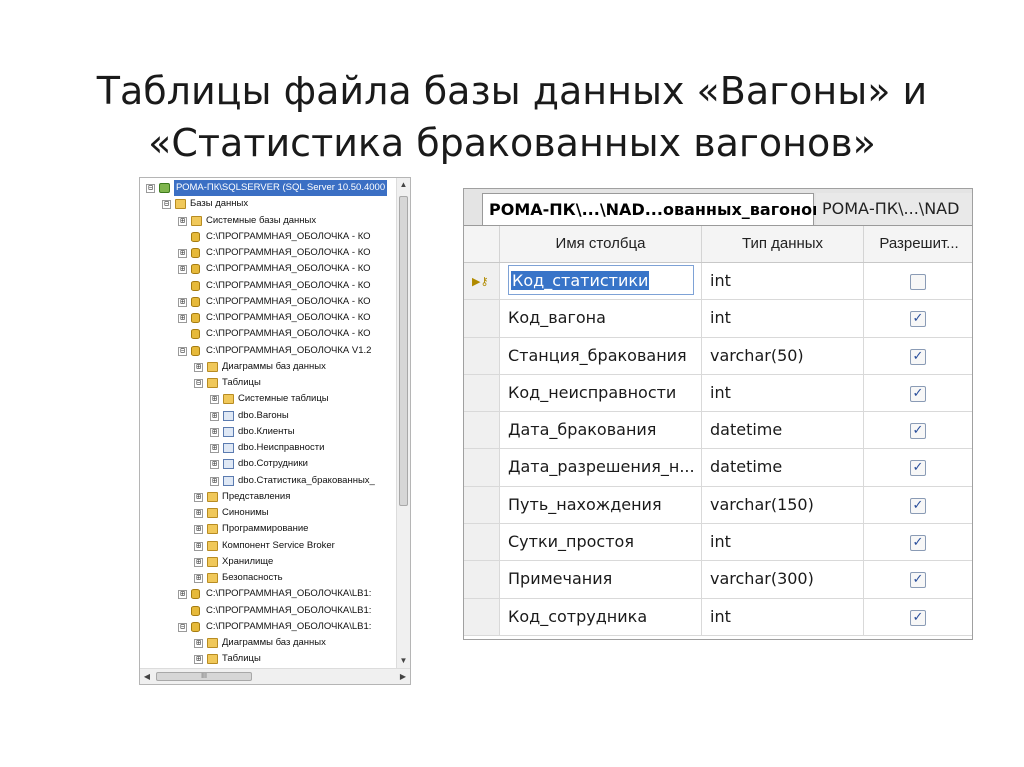 The width and height of the screenshot is (1024, 767). What do you see at coordinates (268, 513) in the screenshot?
I see `tree-node: ⊞ Синонимы` at bounding box center [268, 513].